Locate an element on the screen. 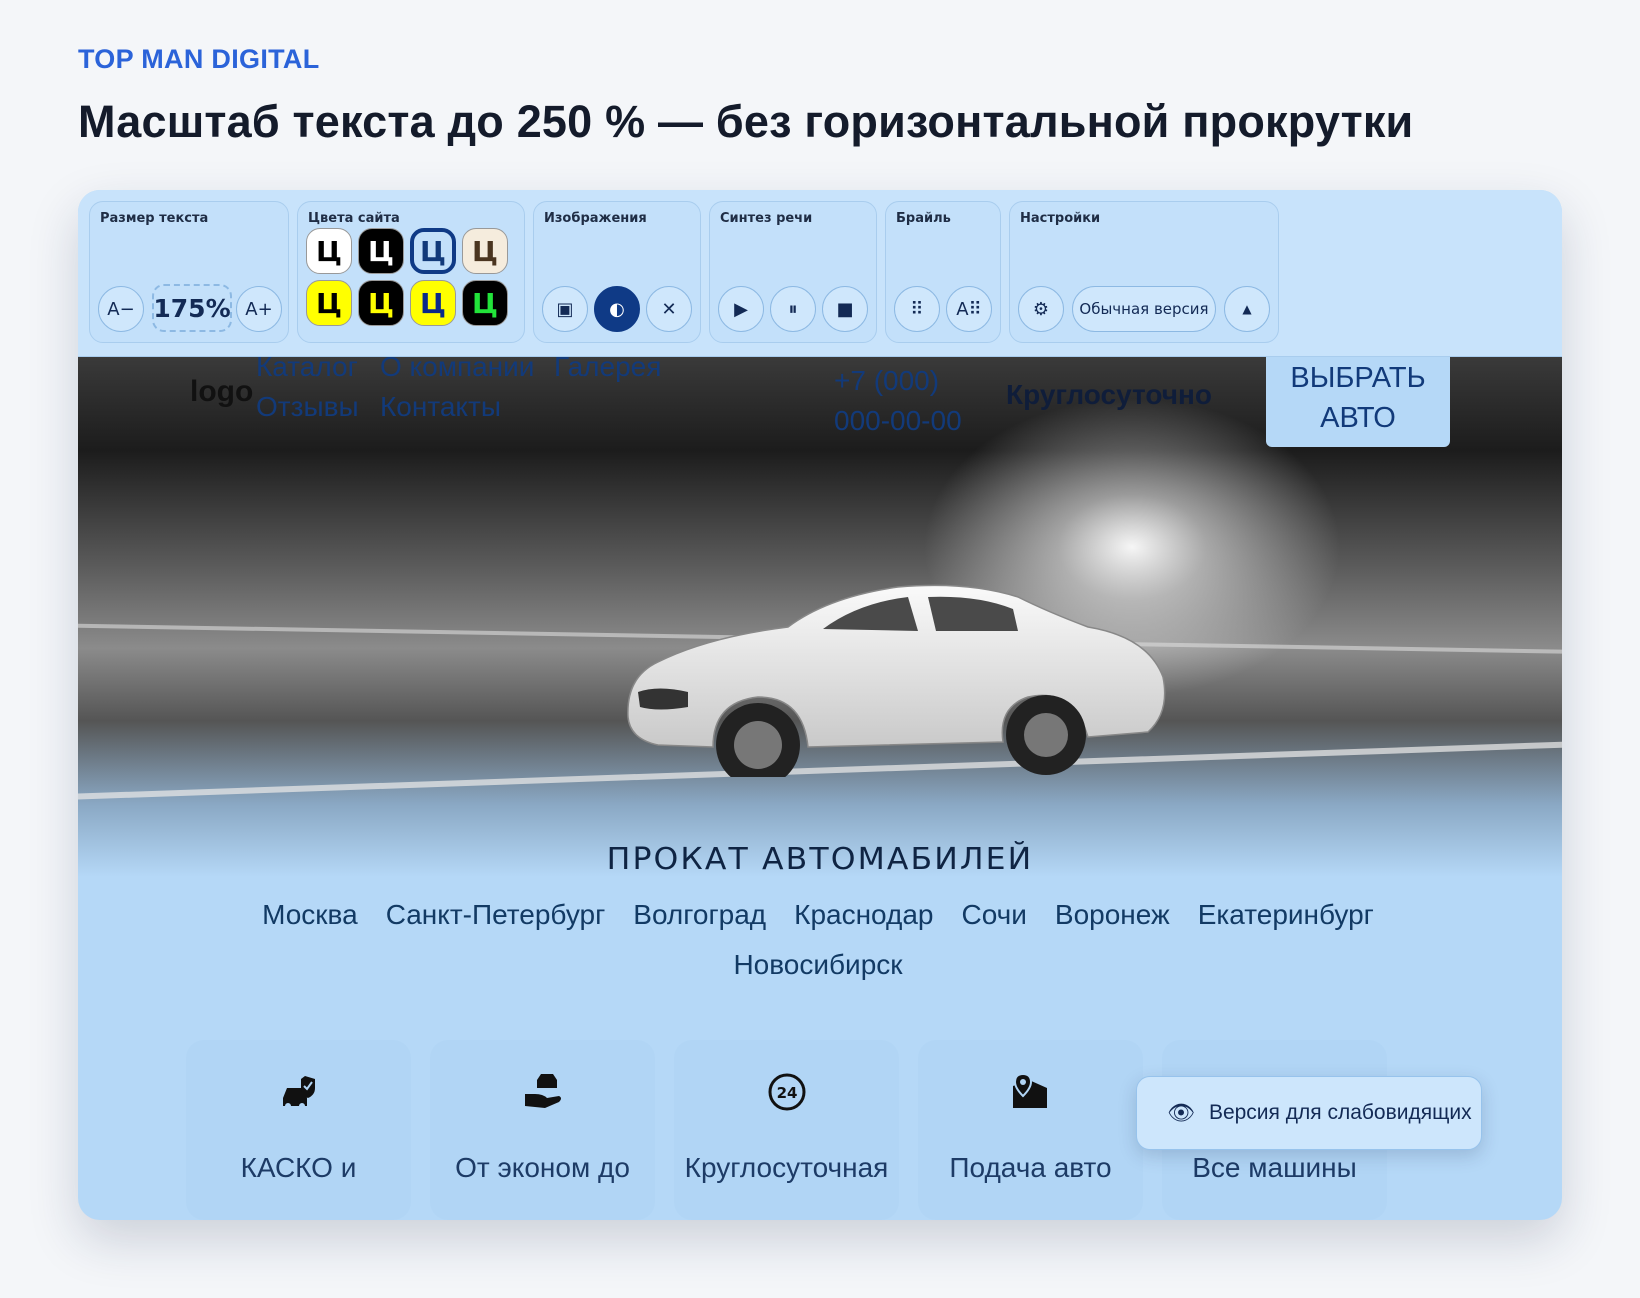 Image resolution: width=1640 pixels, height=1298 pixels. choose-car-button: ВЫБРАТЬ АВТО is located at coordinates (1358, 402).